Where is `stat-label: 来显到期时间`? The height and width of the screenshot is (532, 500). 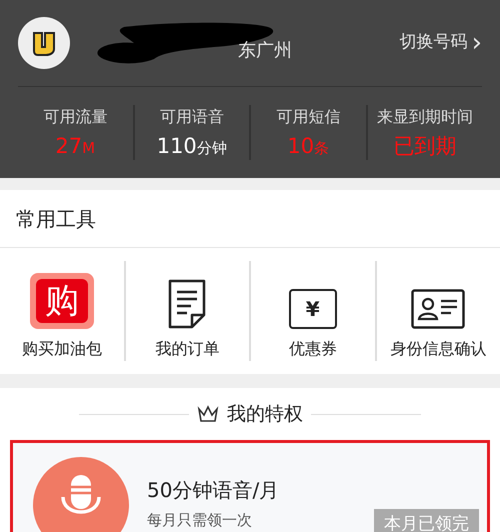
stat-label: 来显到期时间 is located at coordinates (424, 117).